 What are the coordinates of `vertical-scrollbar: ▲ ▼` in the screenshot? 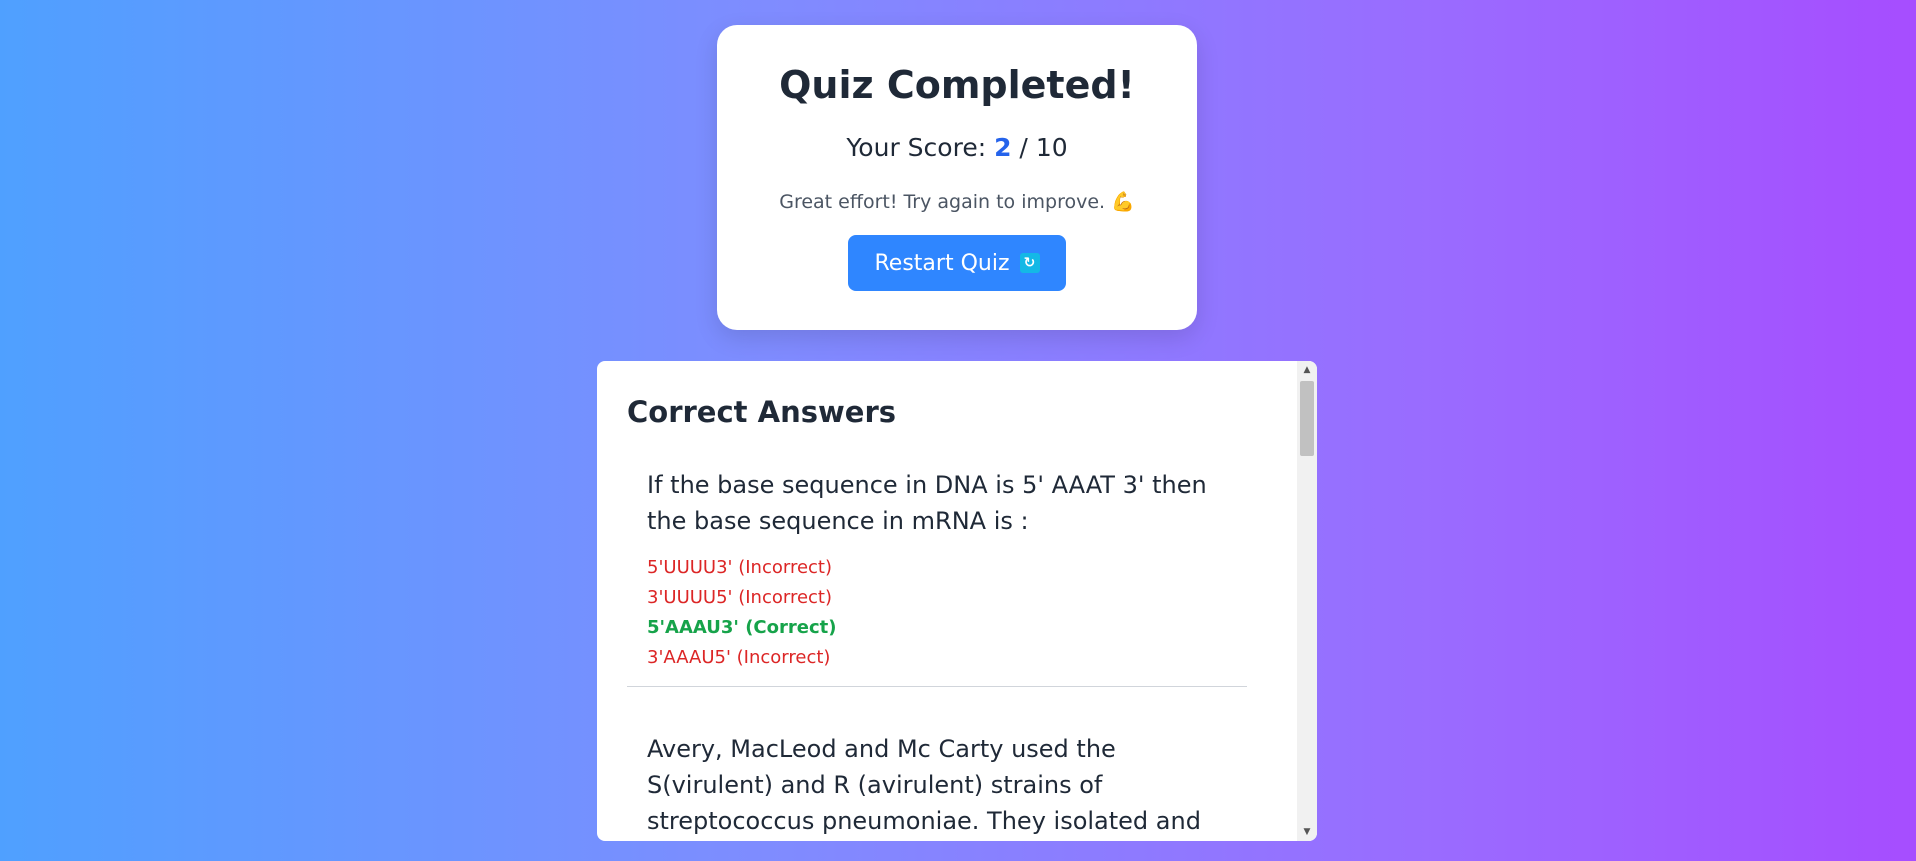 It's located at (1307, 601).